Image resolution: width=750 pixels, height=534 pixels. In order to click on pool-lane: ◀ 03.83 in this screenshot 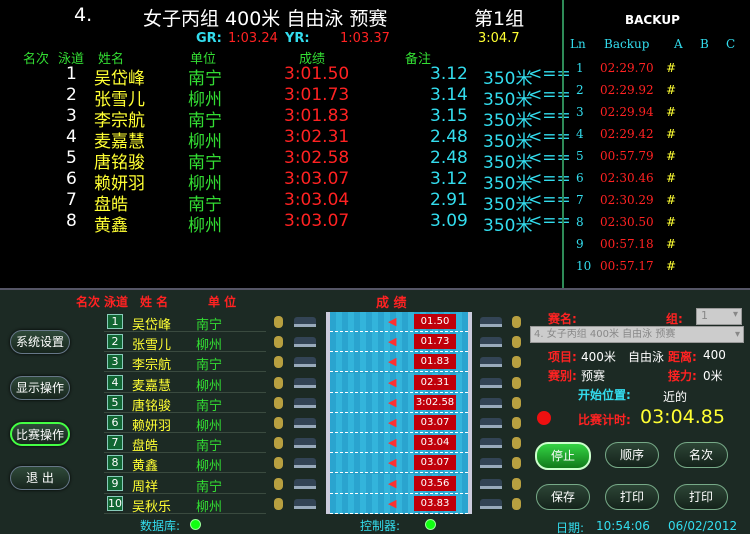, I will do `click(399, 503)`.